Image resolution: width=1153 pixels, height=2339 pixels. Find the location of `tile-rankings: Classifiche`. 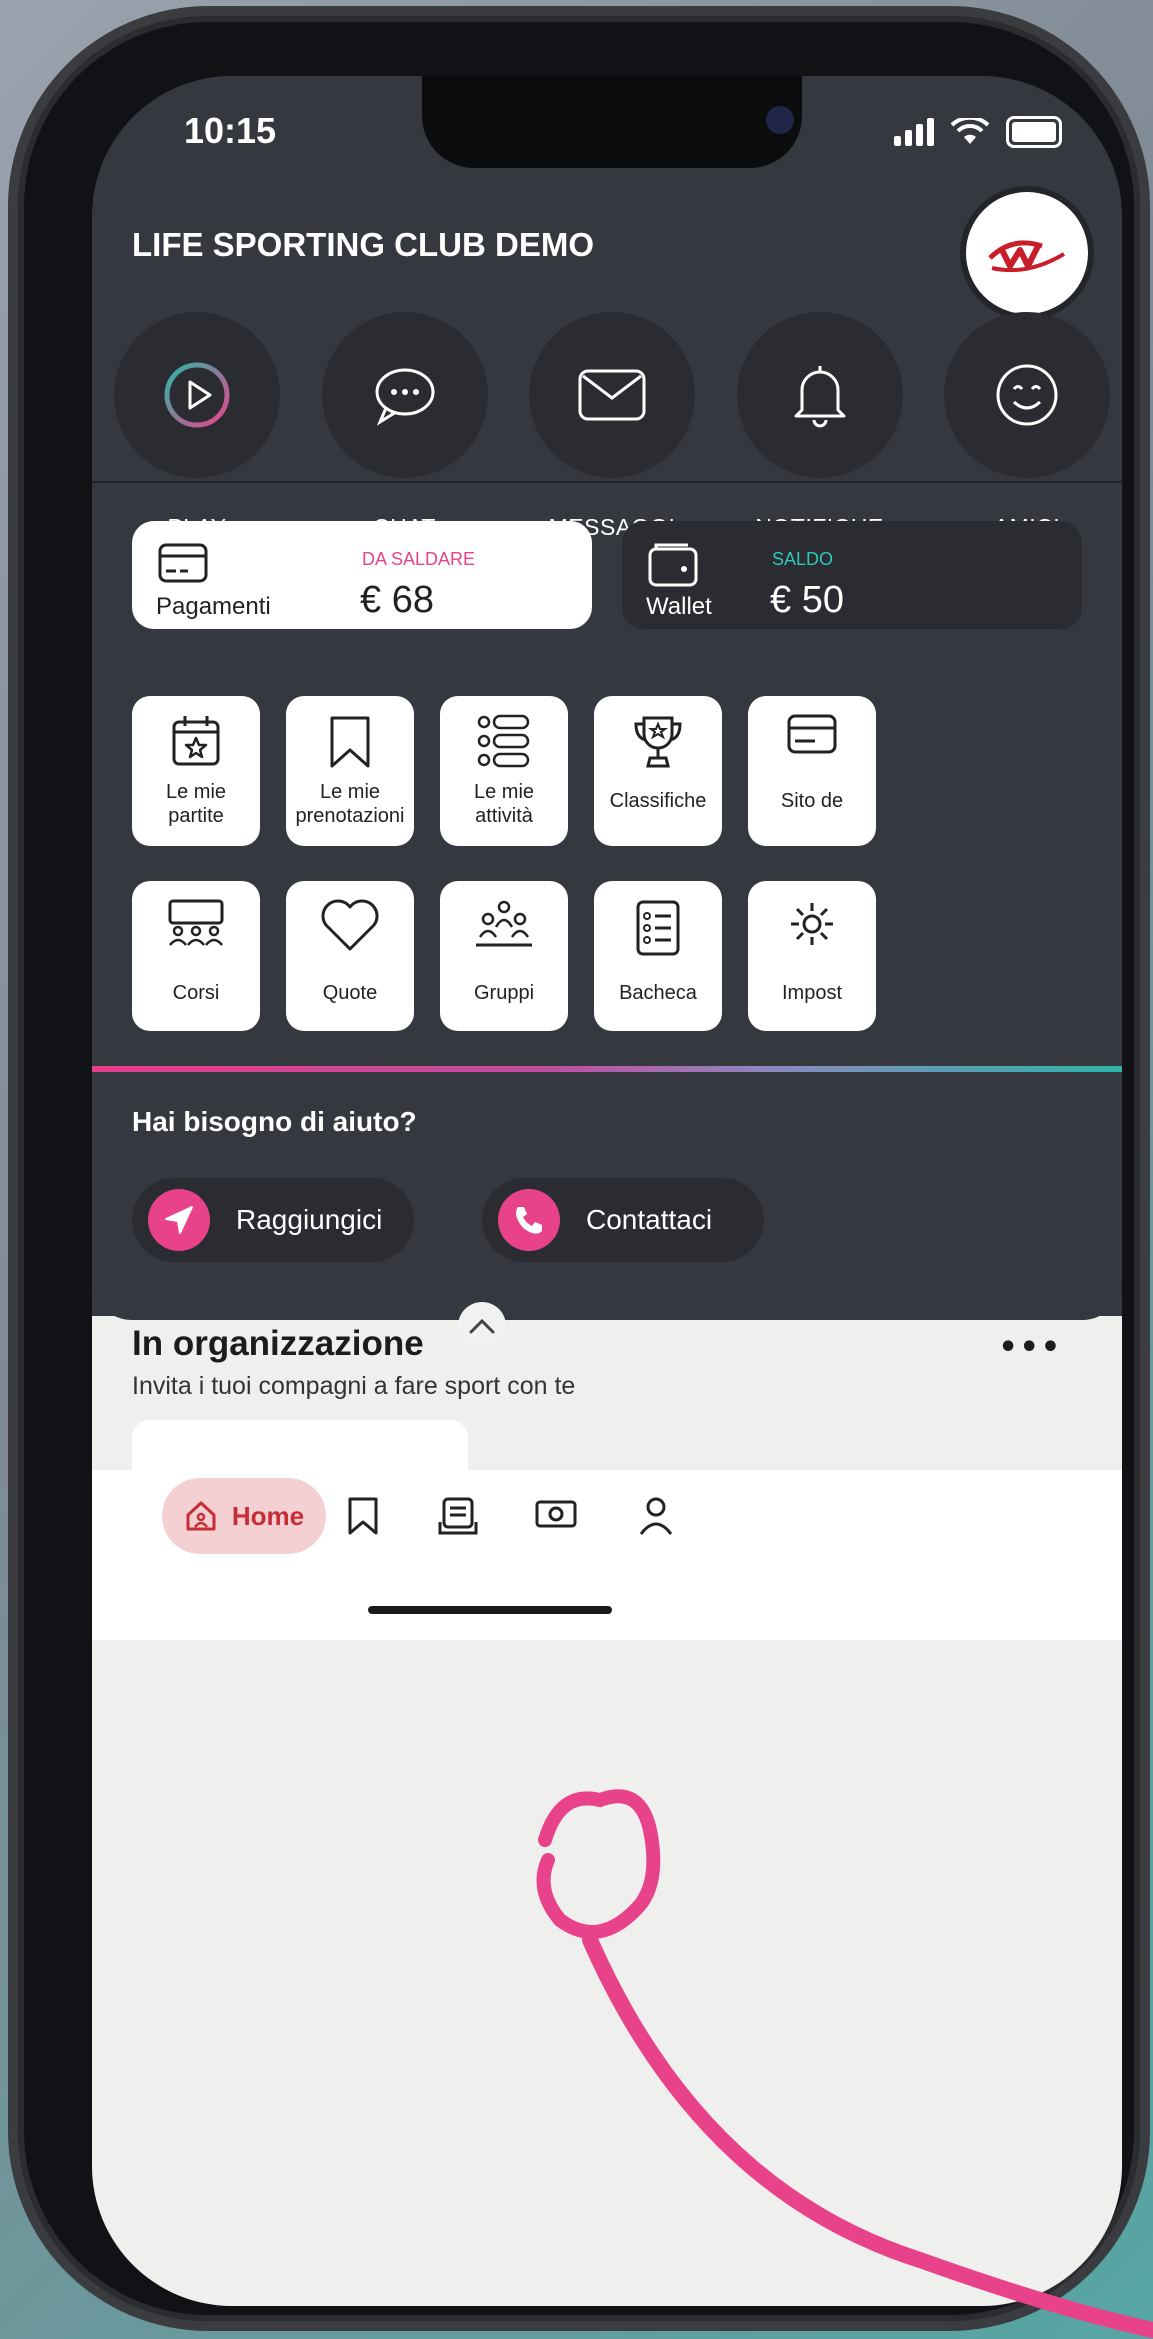

tile-rankings: Classifiche is located at coordinates (658, 771).